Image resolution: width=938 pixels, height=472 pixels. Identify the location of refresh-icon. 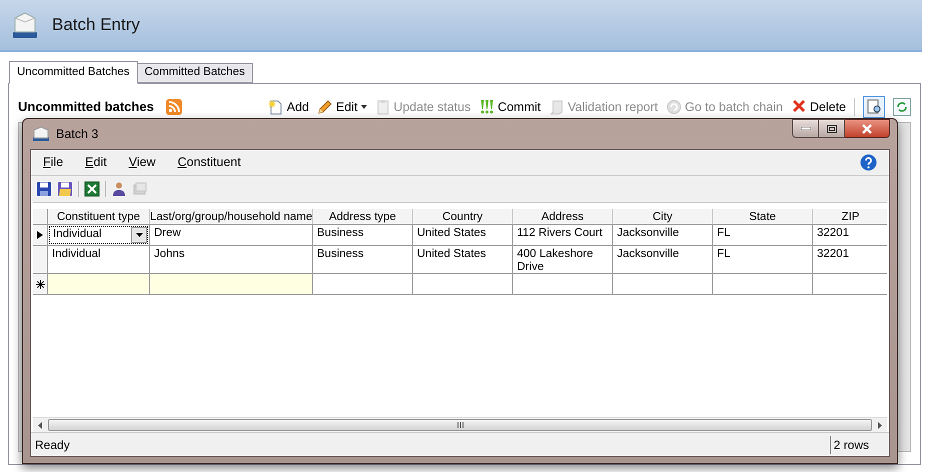
(902, 107).